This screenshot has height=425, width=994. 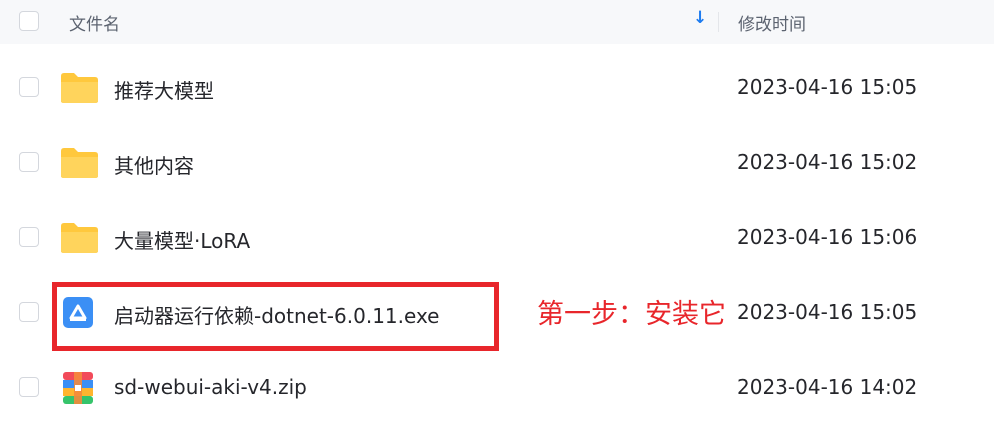 What do you see at coordinates (631, 314) in the screenshot?
I see `annotation-text: 第一步：安装它` at bounding box center [631, 314].